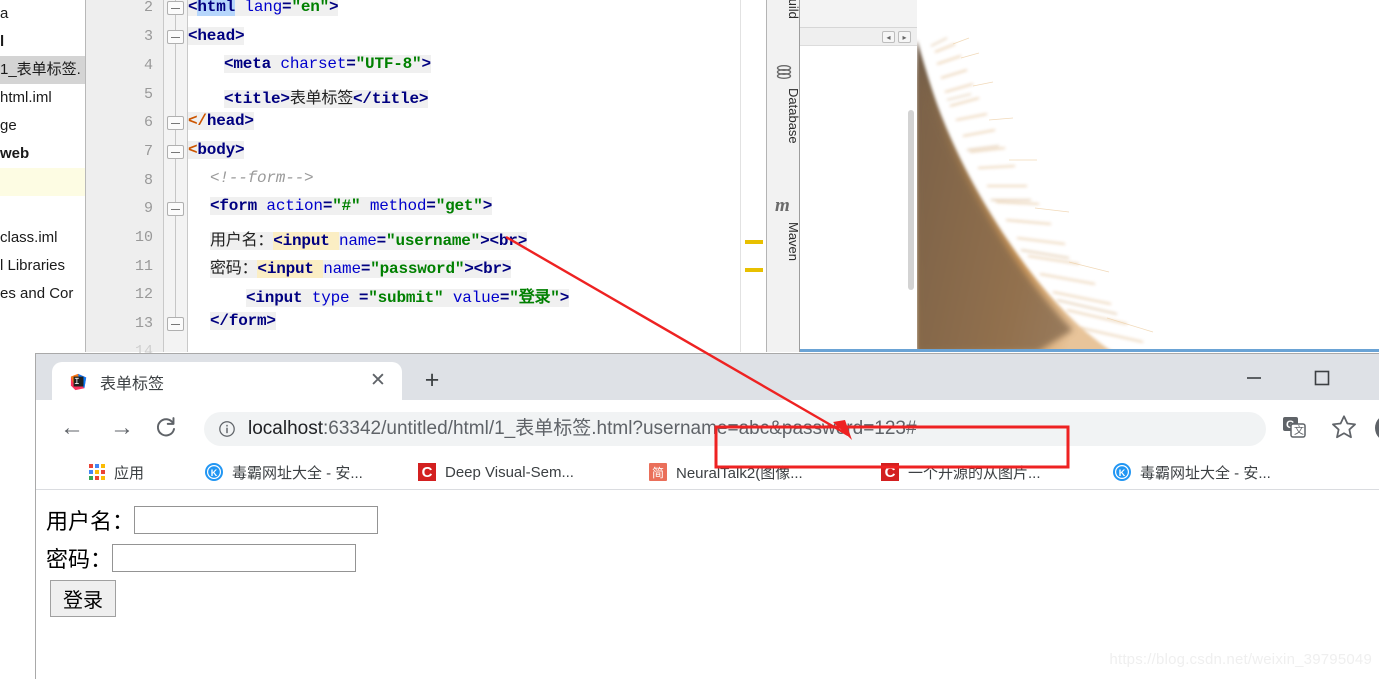 The width and height of the screenshot is (1379, 679). I want to click on password-input, so click(234, 558).